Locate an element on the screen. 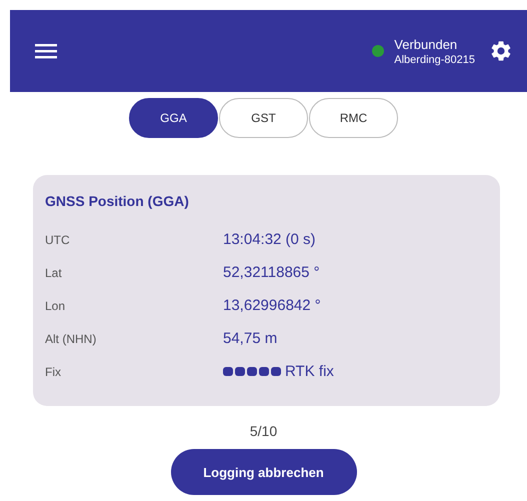  field-label: Fix is located at coordinates (53, 371).